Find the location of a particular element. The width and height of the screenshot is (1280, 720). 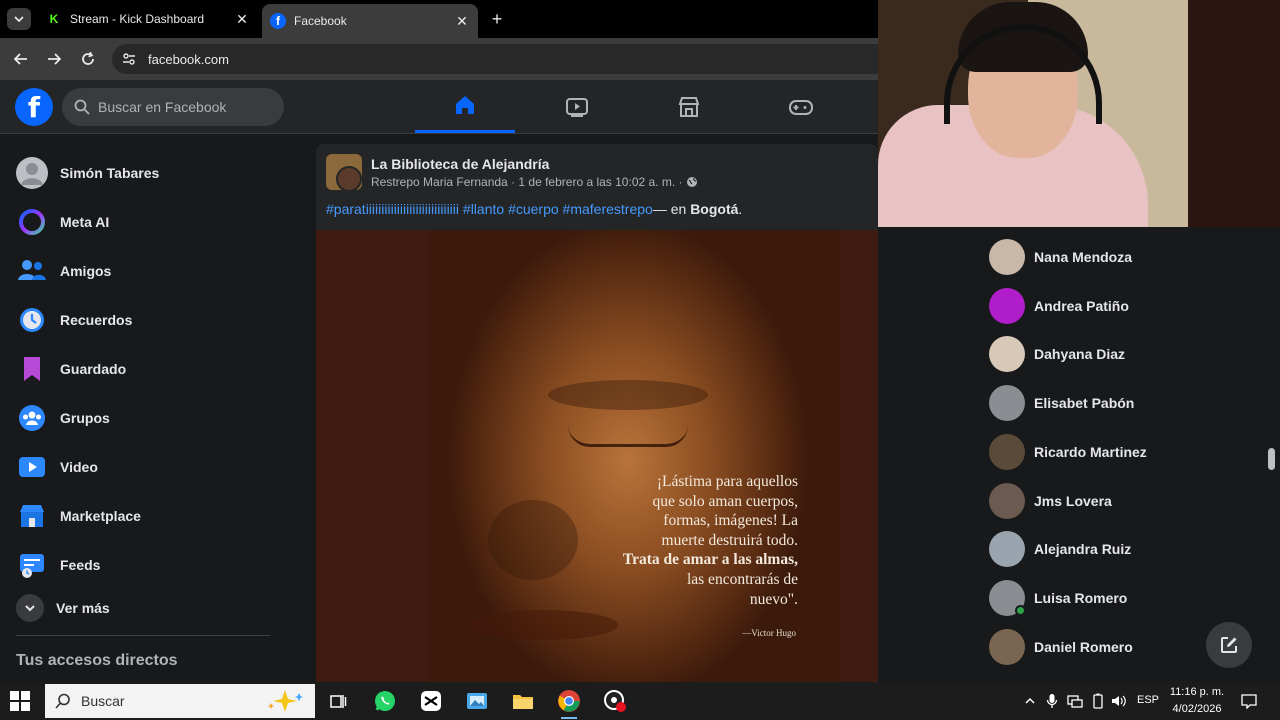

notification-icon is located at coordinates (1249, 701).